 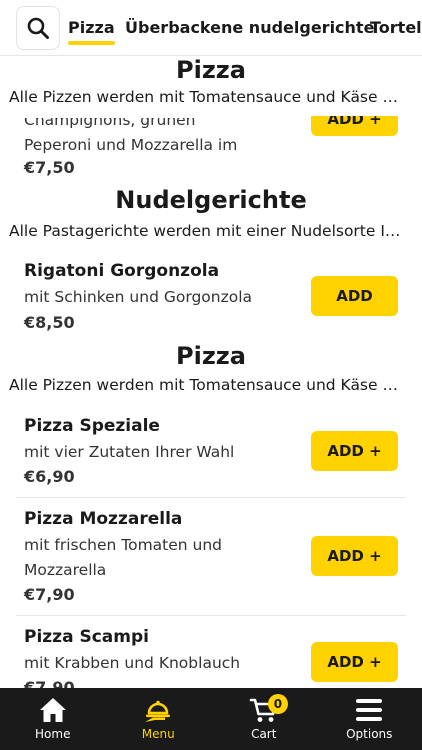 What do you see at coordinates (158, 711) in the screenshot?
I see `menu-dish-icon` at bounding box center [158, 711].